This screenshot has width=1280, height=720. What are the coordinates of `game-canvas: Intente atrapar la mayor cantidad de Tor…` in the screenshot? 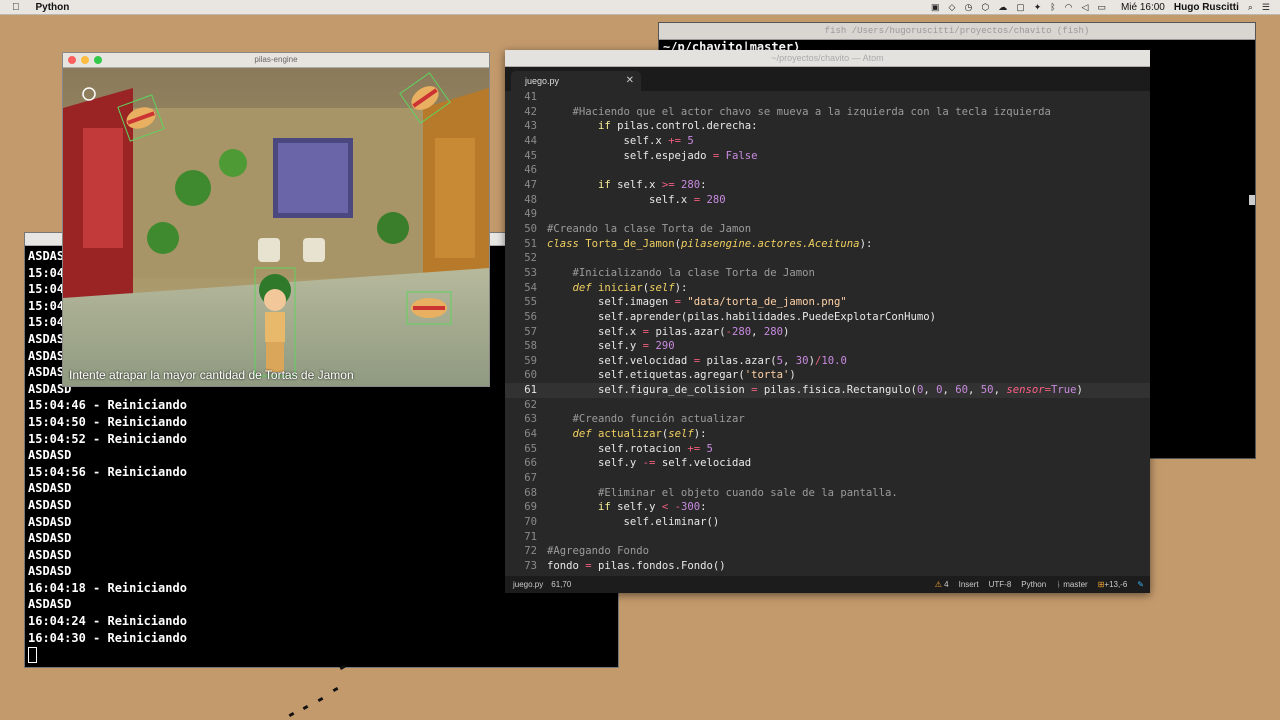 It's located at (276, 227).